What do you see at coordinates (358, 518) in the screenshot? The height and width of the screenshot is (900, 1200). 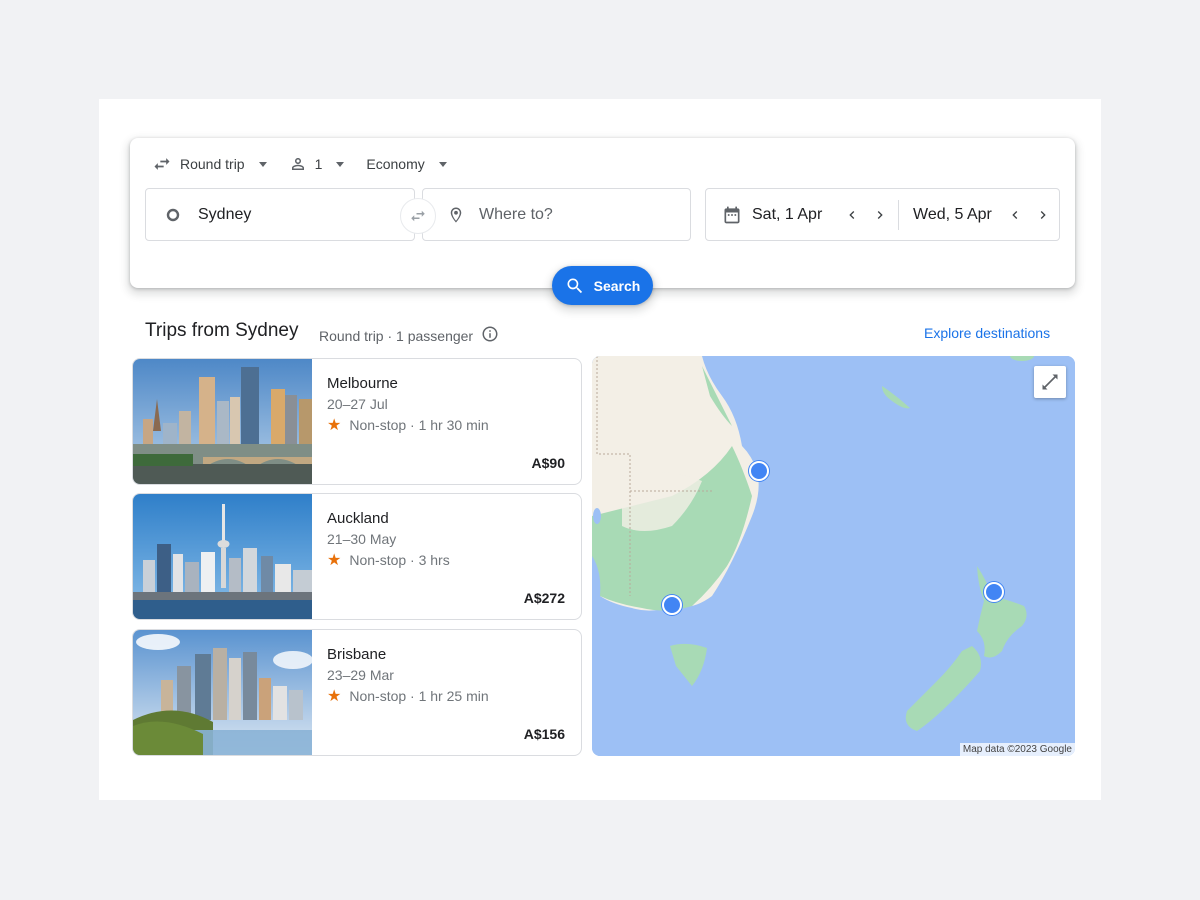 I see `trip-city: Auckland` at bounding box center [358, 518].